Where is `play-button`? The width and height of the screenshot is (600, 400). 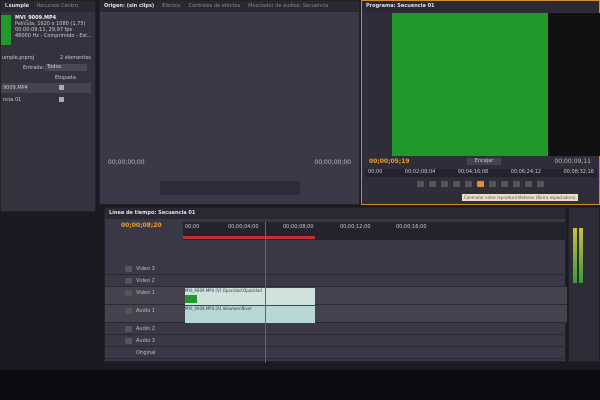 play-button is located at coordinates (480, 184).